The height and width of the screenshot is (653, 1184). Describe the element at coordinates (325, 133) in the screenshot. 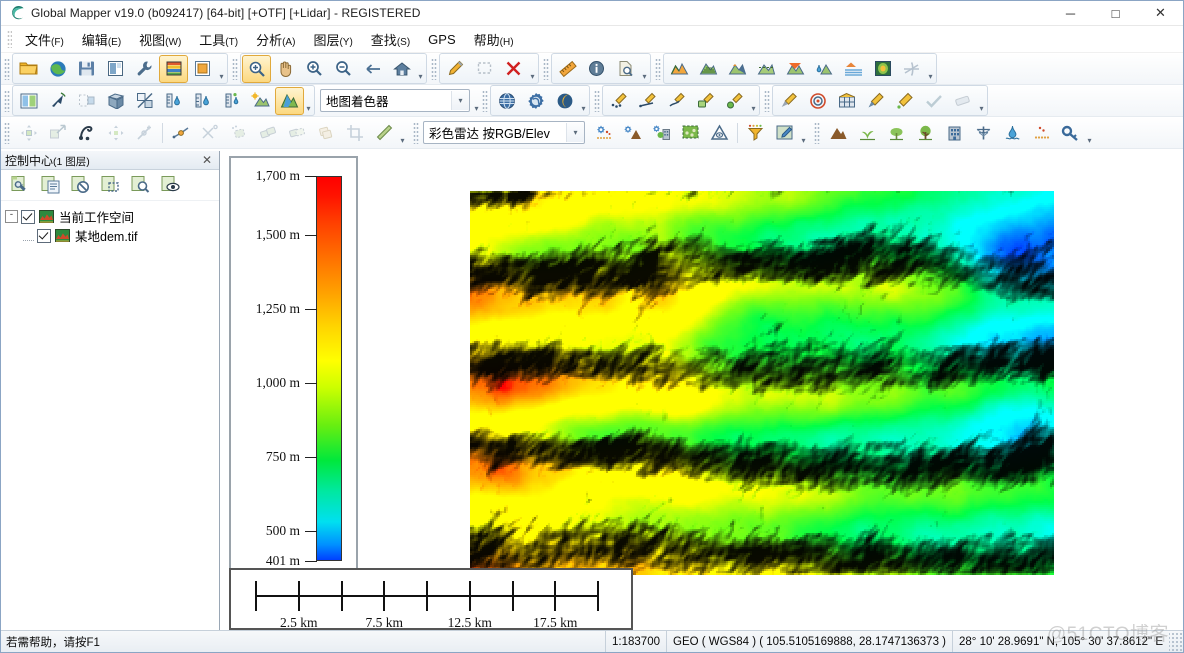

I see `duplicate-area-icon` at that location.